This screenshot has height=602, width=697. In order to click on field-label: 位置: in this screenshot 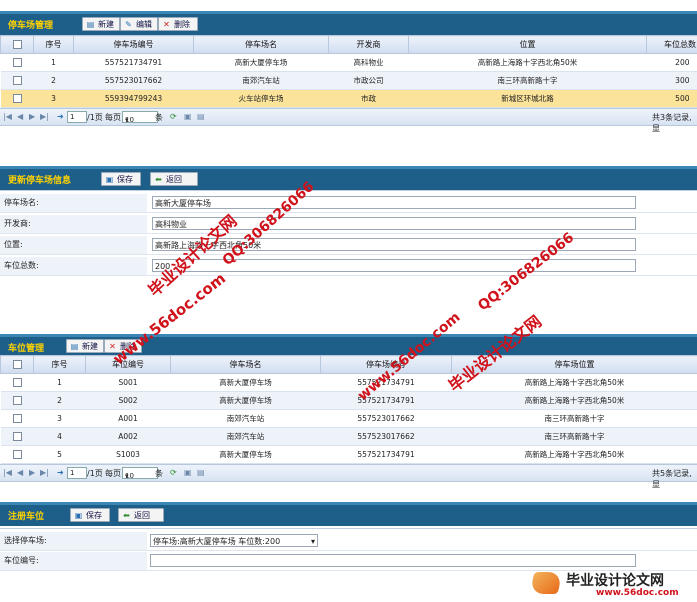, I will do `click(73, 245)`.